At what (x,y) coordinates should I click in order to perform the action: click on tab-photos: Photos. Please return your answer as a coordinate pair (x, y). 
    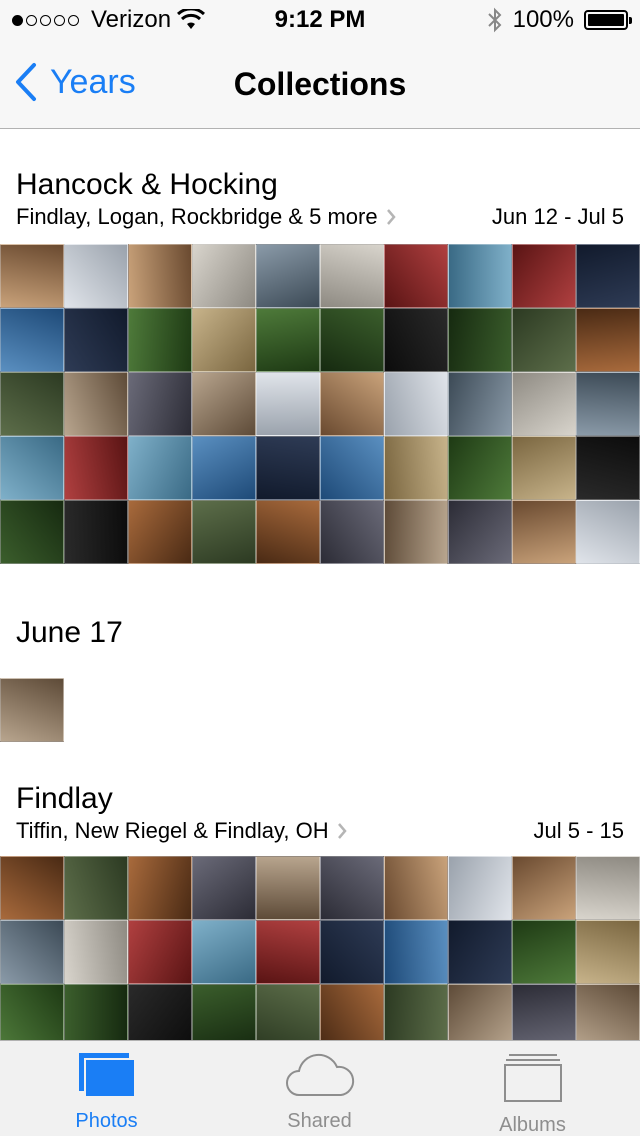
    Looking at the image, I should click on (106, 1092).